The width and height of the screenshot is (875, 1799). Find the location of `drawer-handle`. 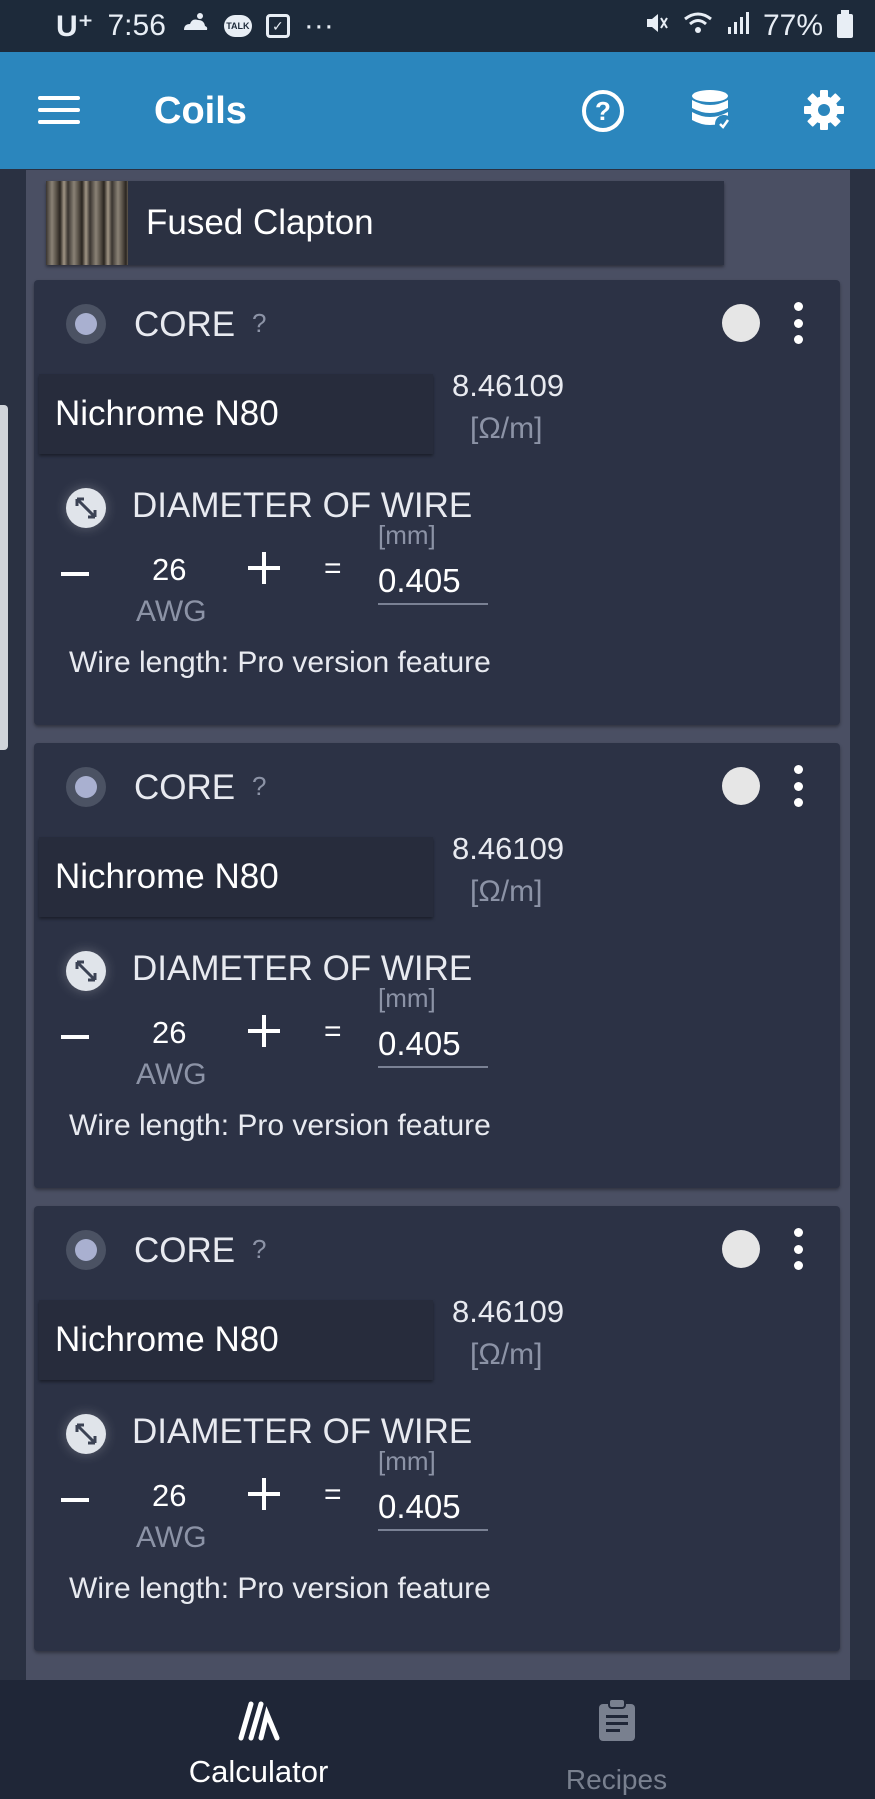

drawer-handle is located at coordinates (4, 577).